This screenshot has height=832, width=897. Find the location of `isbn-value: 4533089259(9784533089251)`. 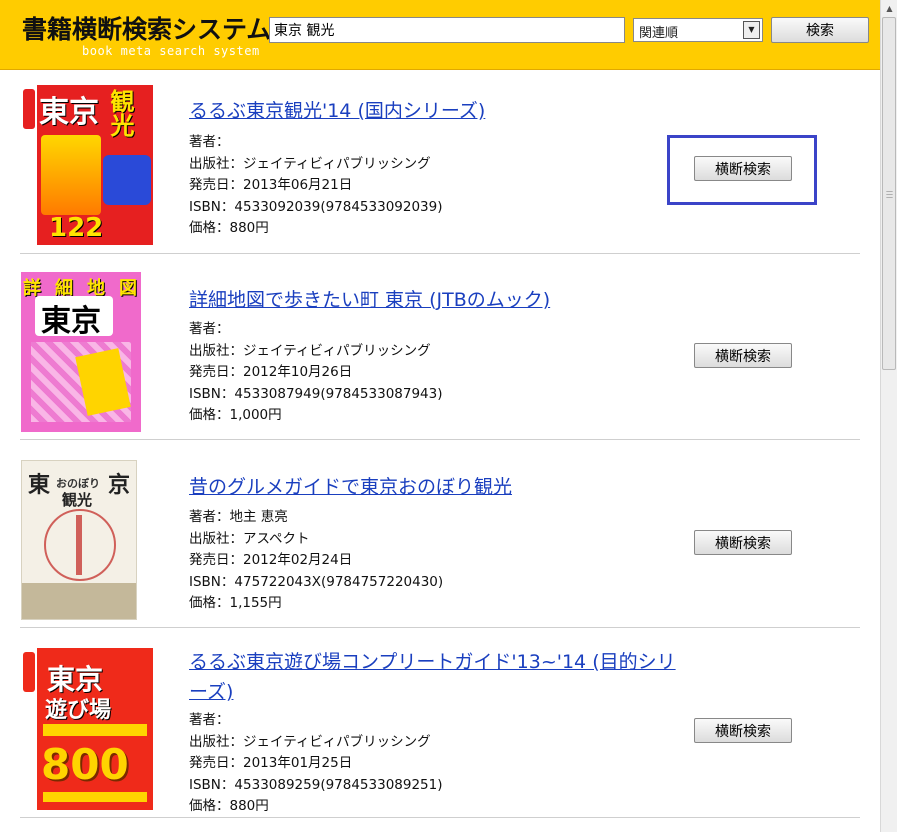

isbn-value: 4533089259(9784533089251) is located at coordinates (338, 784).